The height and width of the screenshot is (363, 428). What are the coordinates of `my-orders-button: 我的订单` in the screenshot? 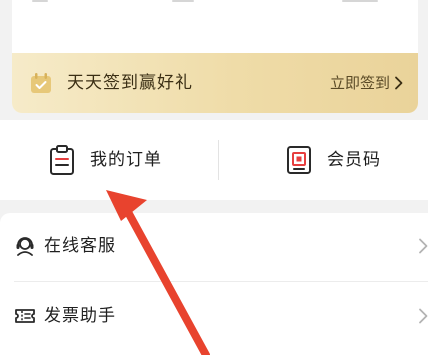 It's located at (105, 160).